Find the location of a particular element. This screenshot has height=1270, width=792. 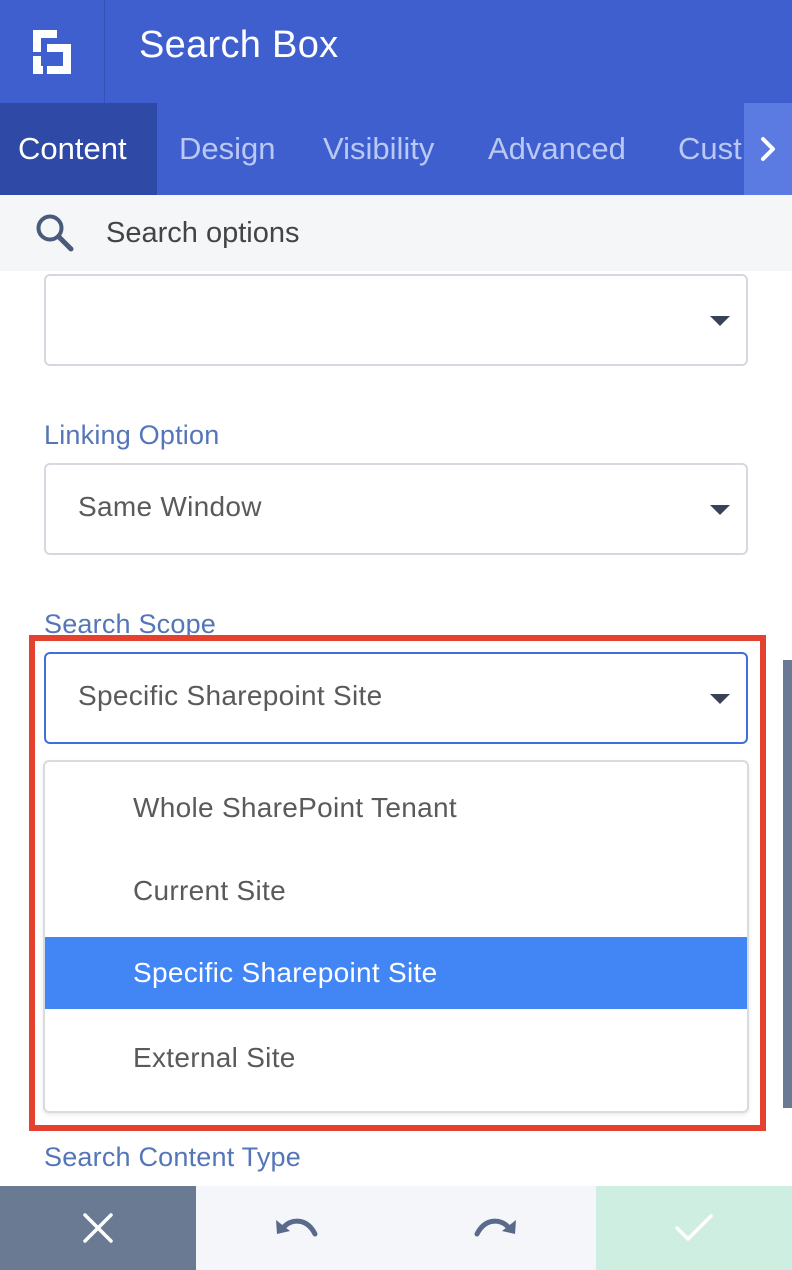

logo is located at coordinates (52, 51).